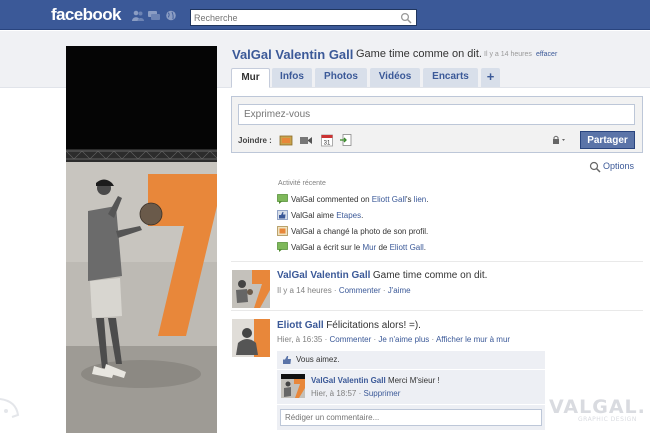 This screenshot has width=650, height=433. What do you see at coordinates (282, 199) in the screenshot?
I see `comment-activity-icon` at bounding box center [282, 199].